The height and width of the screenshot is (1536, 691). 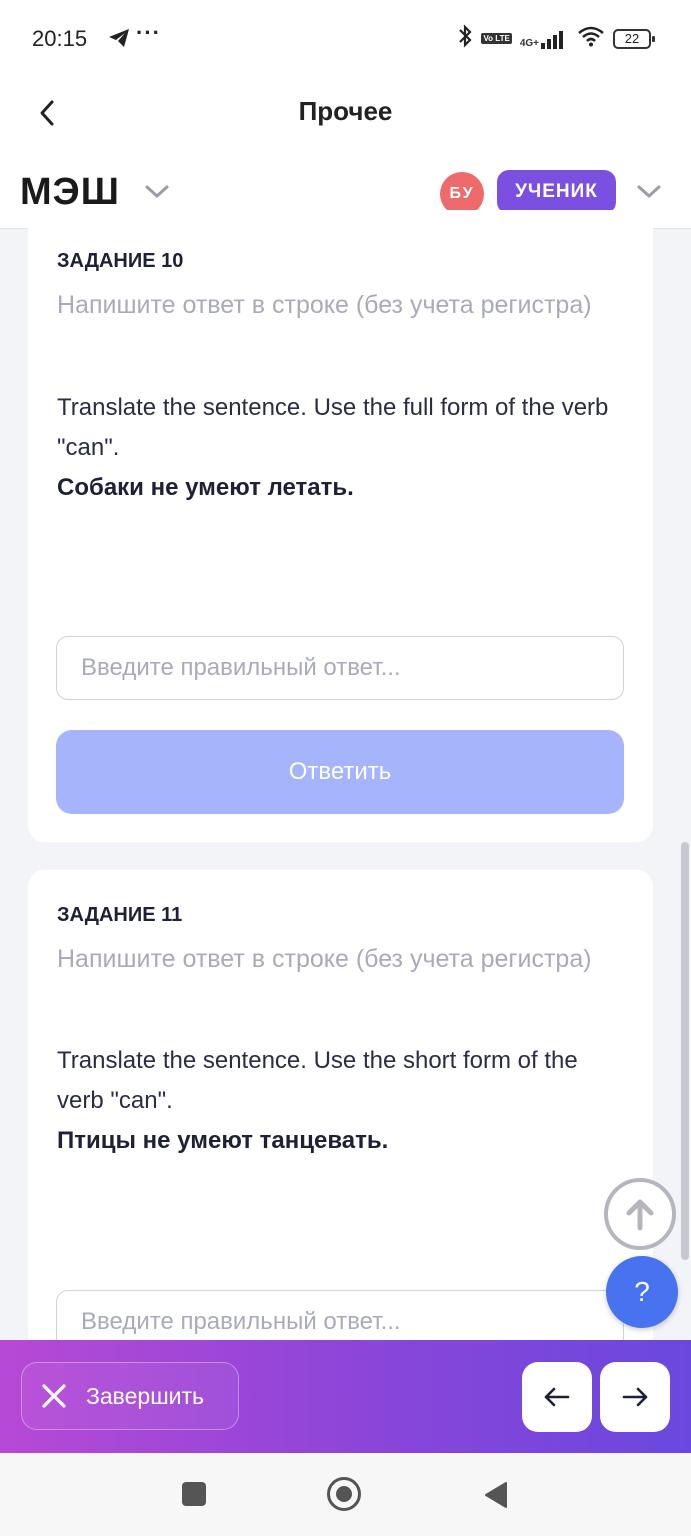 I want to click on arrow-left-icon, so click(x=557, y=1397).